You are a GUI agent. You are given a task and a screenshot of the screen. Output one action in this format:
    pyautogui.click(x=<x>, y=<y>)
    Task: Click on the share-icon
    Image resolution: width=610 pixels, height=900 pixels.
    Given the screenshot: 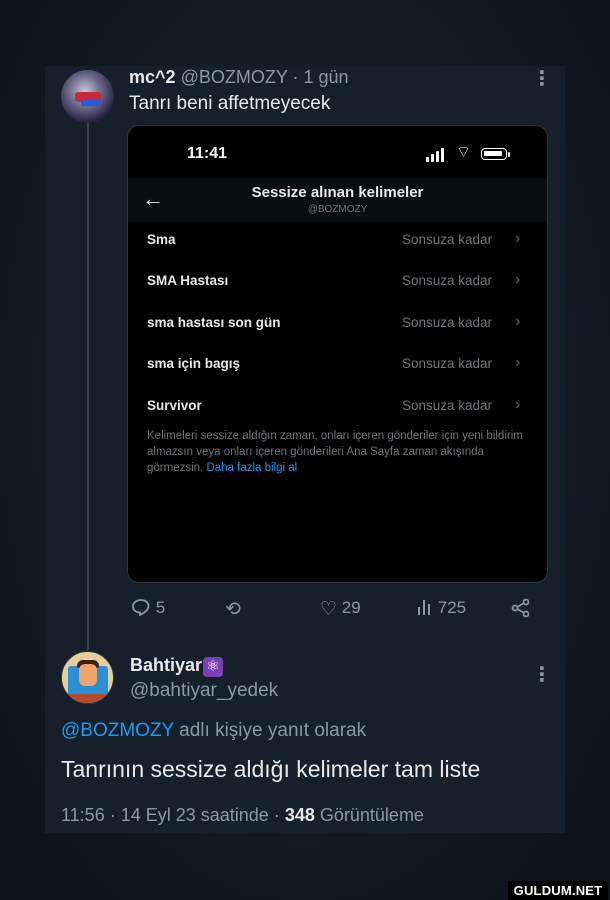 What is the action you would take?
    pyautogui.click(x=520, y=608)
    